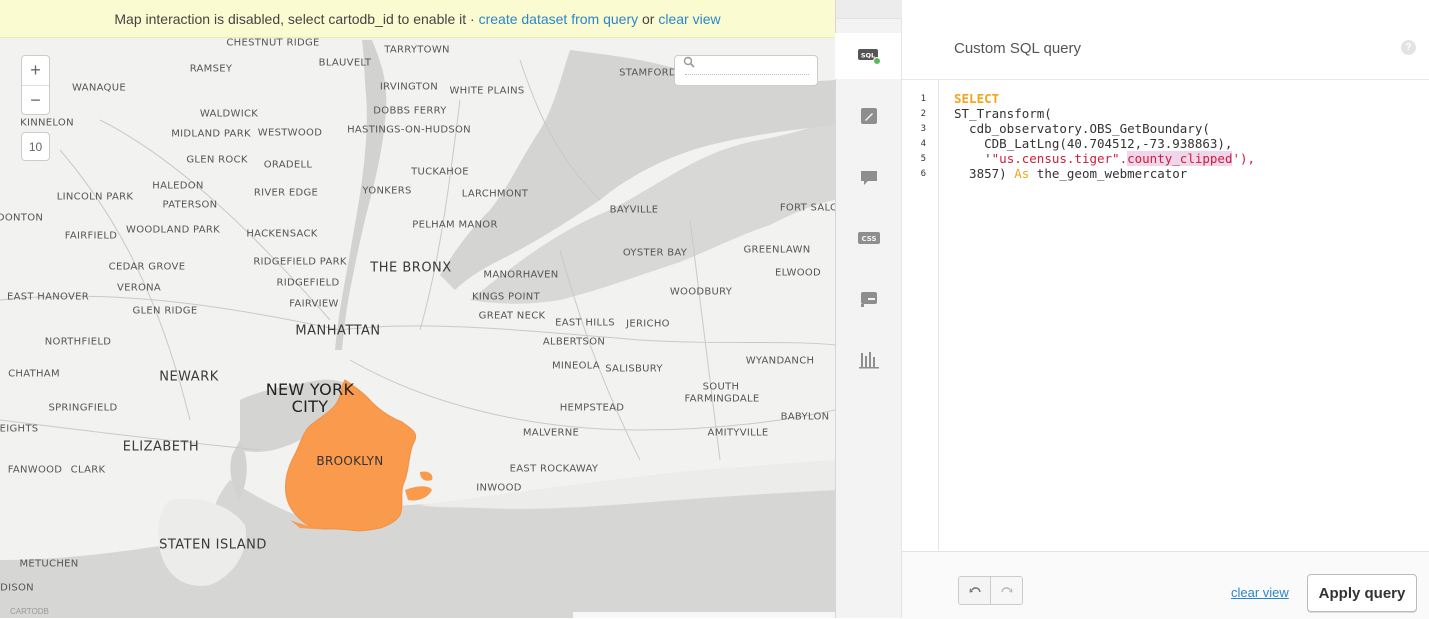 The image size is (1429, 619). What do you see at coordinates (1017, 48) in the screenshot?
I see `panel-title: Custom SQL query` at bounding box center [1017, 48].